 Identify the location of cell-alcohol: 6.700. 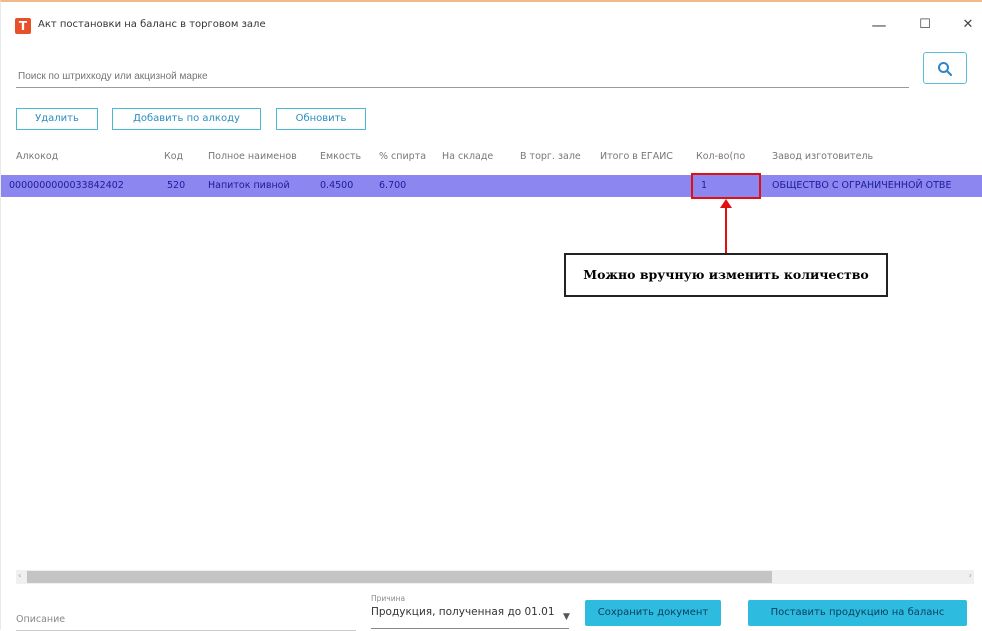
(392, 185).